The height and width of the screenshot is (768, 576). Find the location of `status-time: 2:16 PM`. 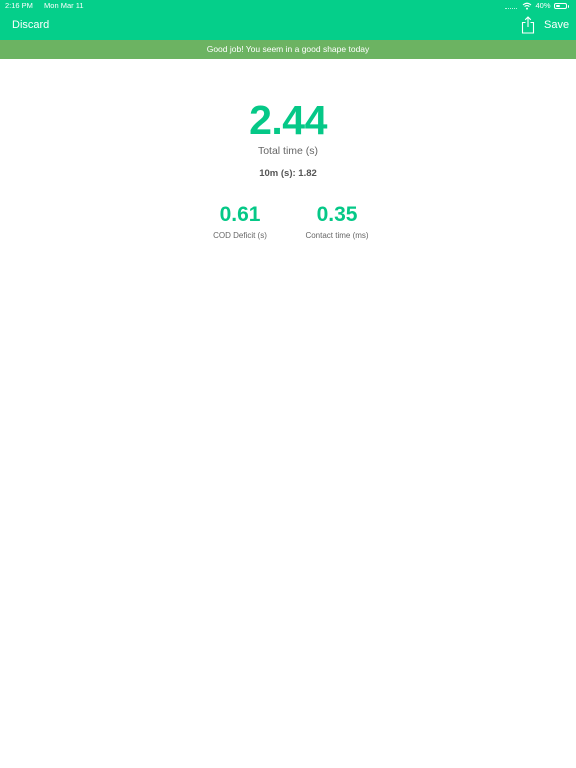

status-time: 2:16 PM is located at coordinates (19, 5).